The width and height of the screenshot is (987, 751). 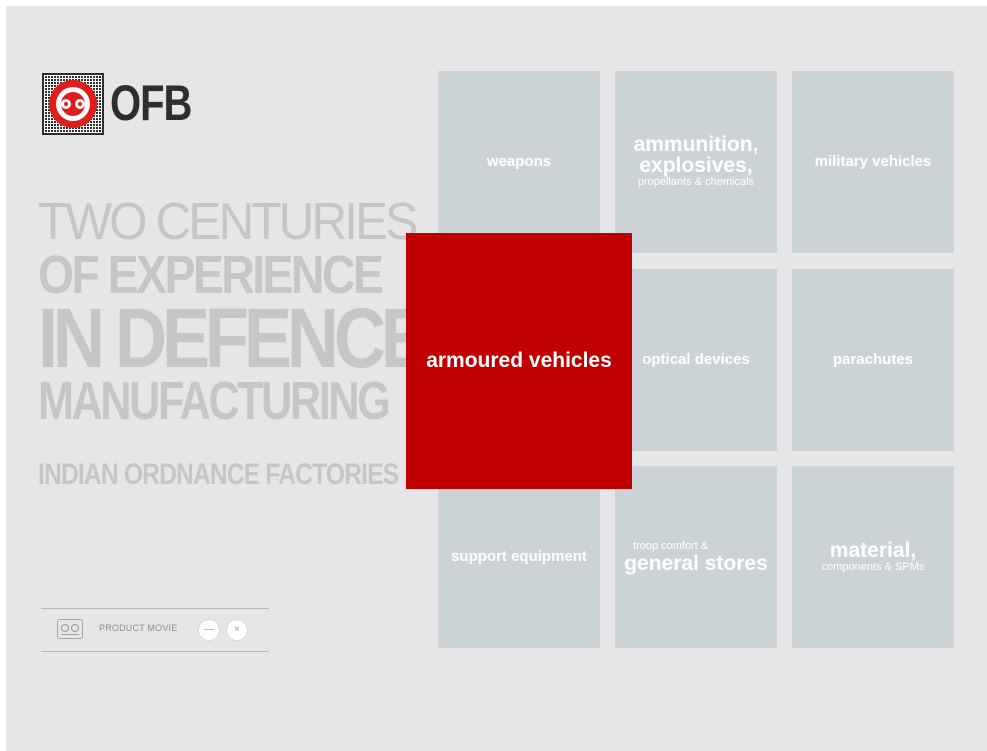 What do you see at coordinates (218, 474) in the screenshot?
I see `headline-subtitle: INDIAN ORDNANCE FACTORIES` at bounding box center [218, 474].